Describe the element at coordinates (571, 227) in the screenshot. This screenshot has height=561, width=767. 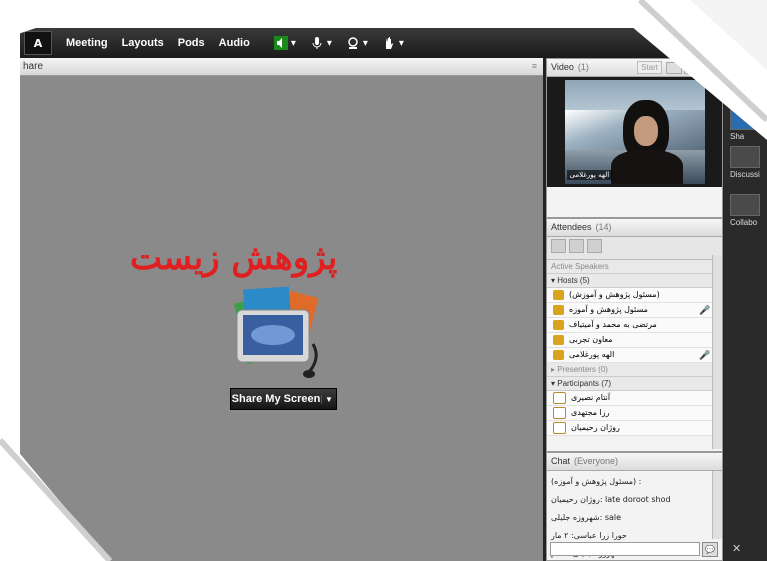
I see `attendees-pod-title: Attendees` at that location.